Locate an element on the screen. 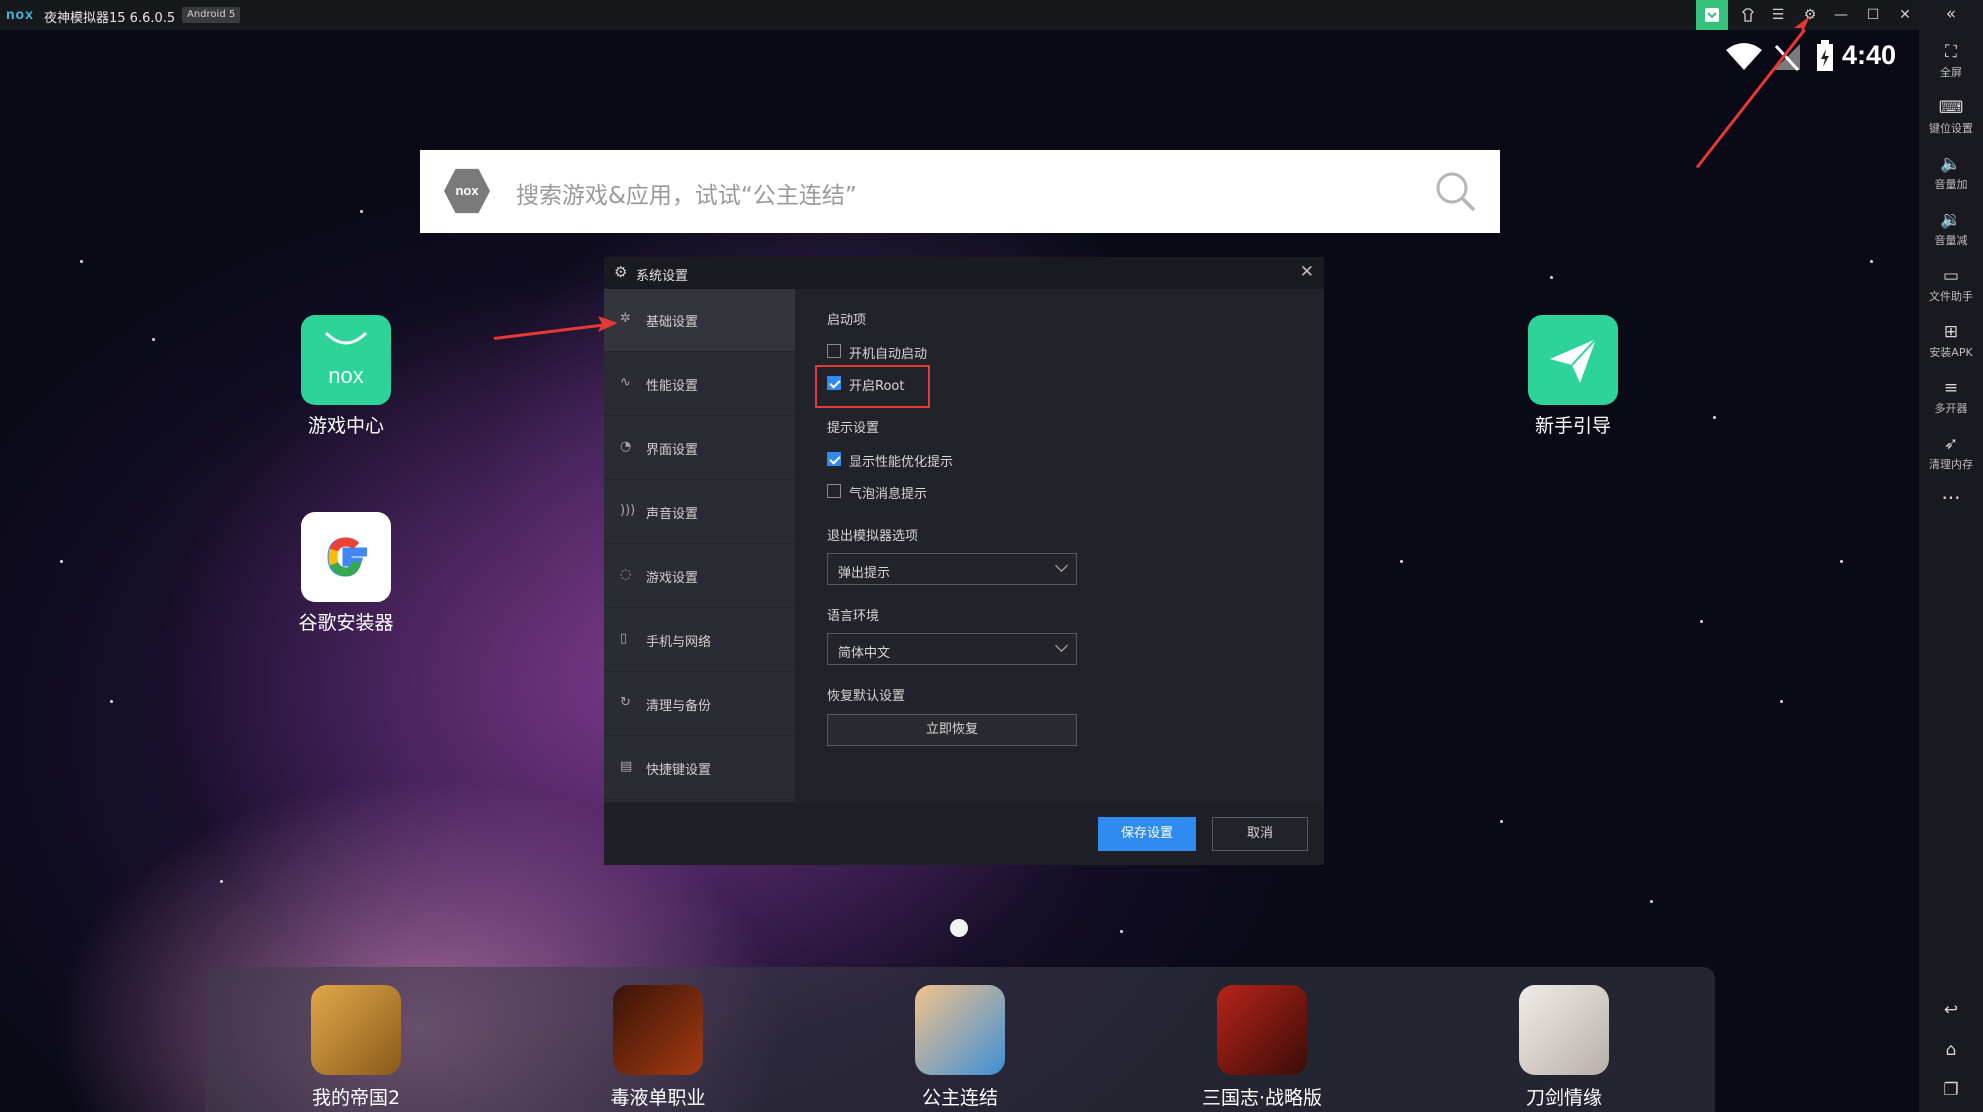 This screenshot has height=1112, width=1983. nav-interface-settings: ◔ 界面设置 is located at coordinates (699, 448).